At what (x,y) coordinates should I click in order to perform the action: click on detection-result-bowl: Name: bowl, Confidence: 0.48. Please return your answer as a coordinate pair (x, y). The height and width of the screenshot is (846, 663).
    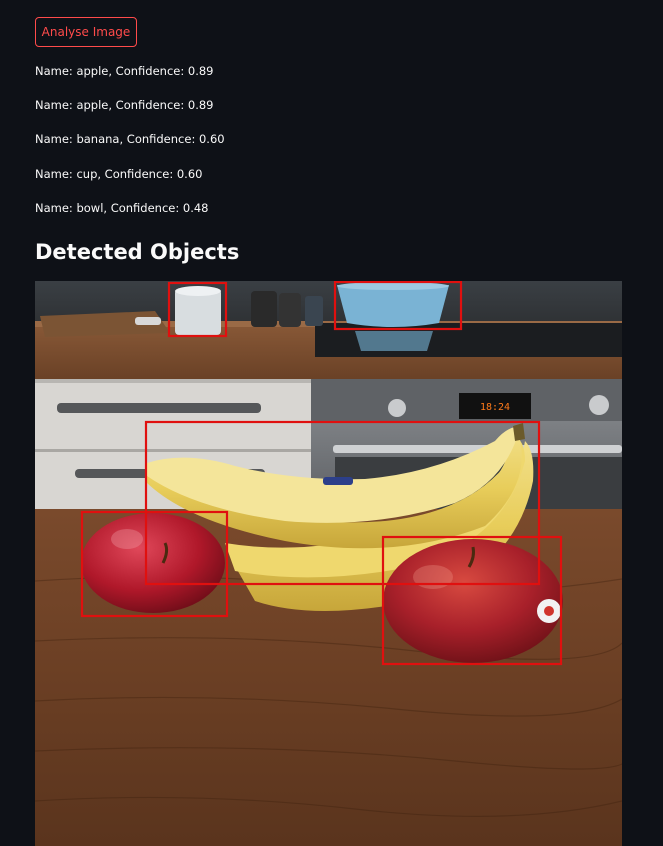
    Looking at the image, I should click on (122, 208).